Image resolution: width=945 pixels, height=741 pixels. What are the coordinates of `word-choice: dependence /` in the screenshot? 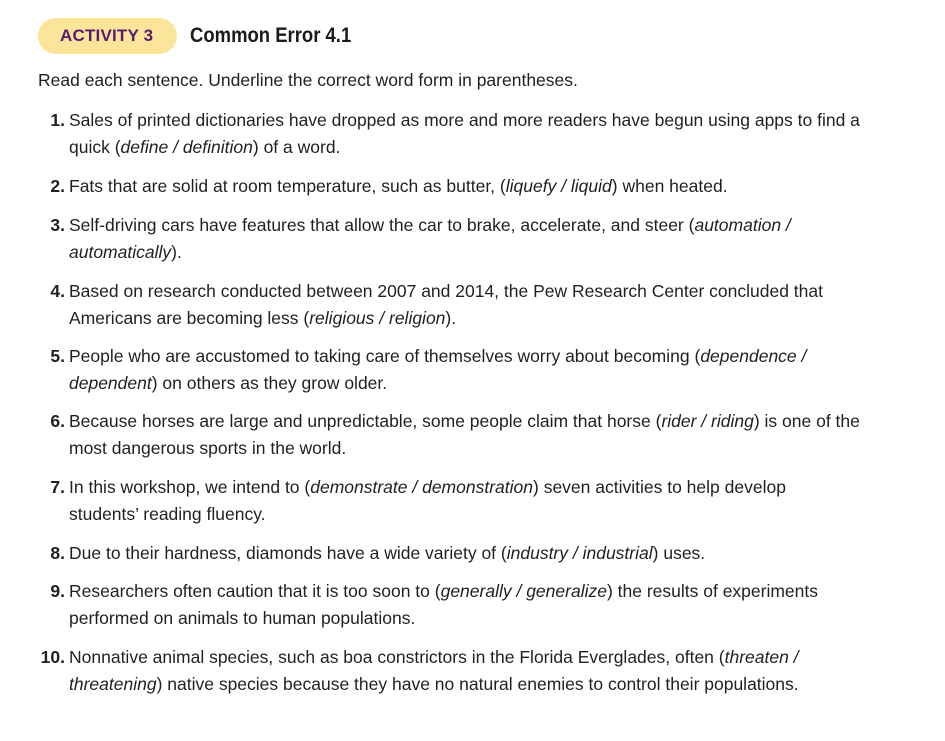 It's located at (753, 356).